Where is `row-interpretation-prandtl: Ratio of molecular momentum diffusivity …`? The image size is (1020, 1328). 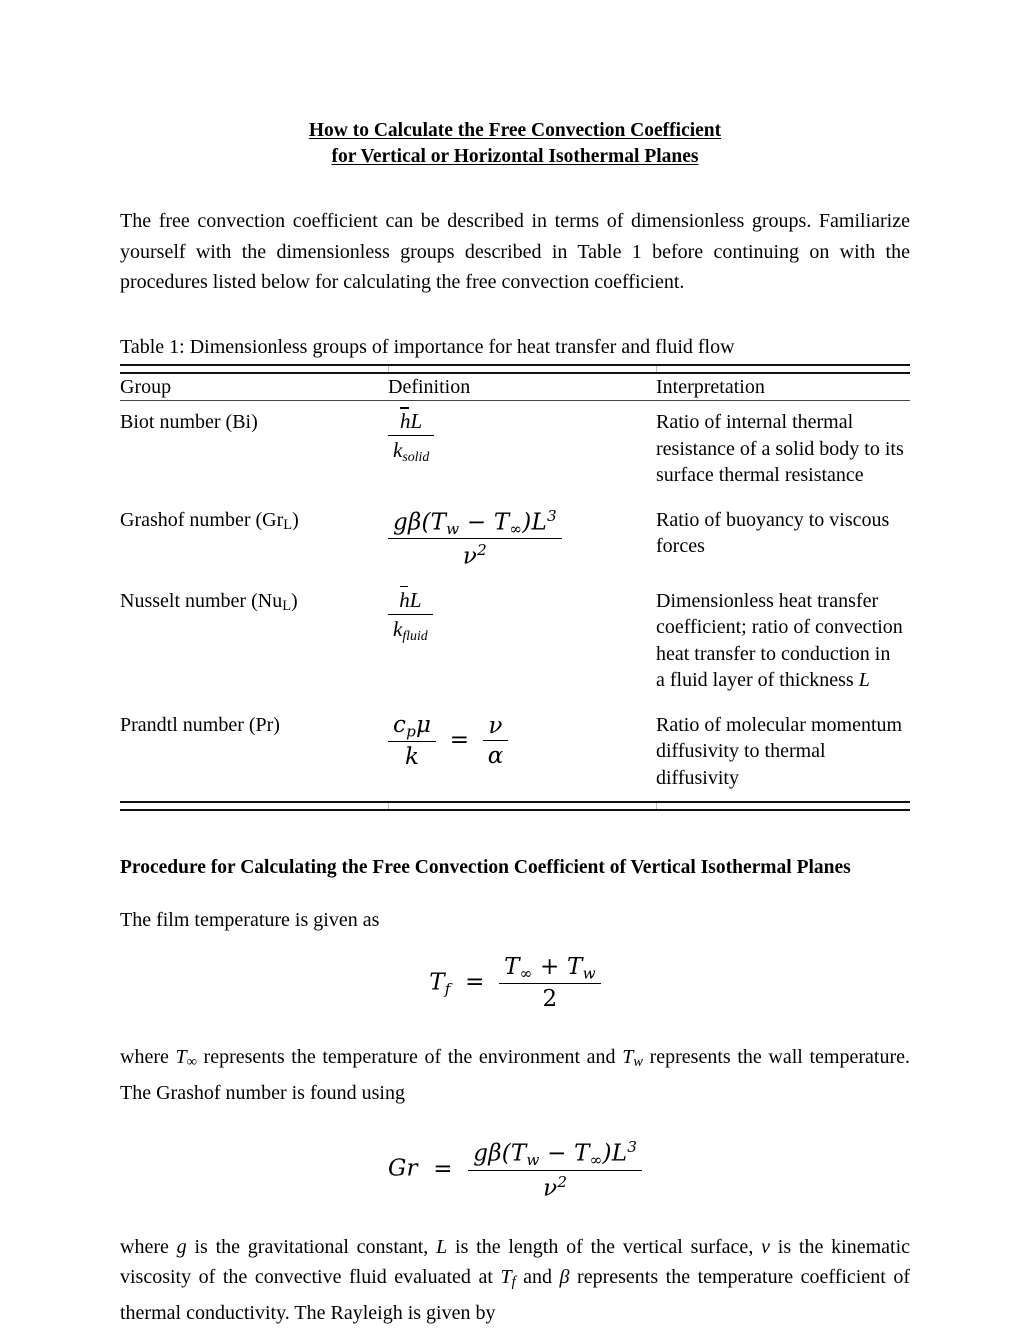
row-interpretation-prandtl: Ratio of molecular momentum diffusivity … is located at coordinates (783, 753).